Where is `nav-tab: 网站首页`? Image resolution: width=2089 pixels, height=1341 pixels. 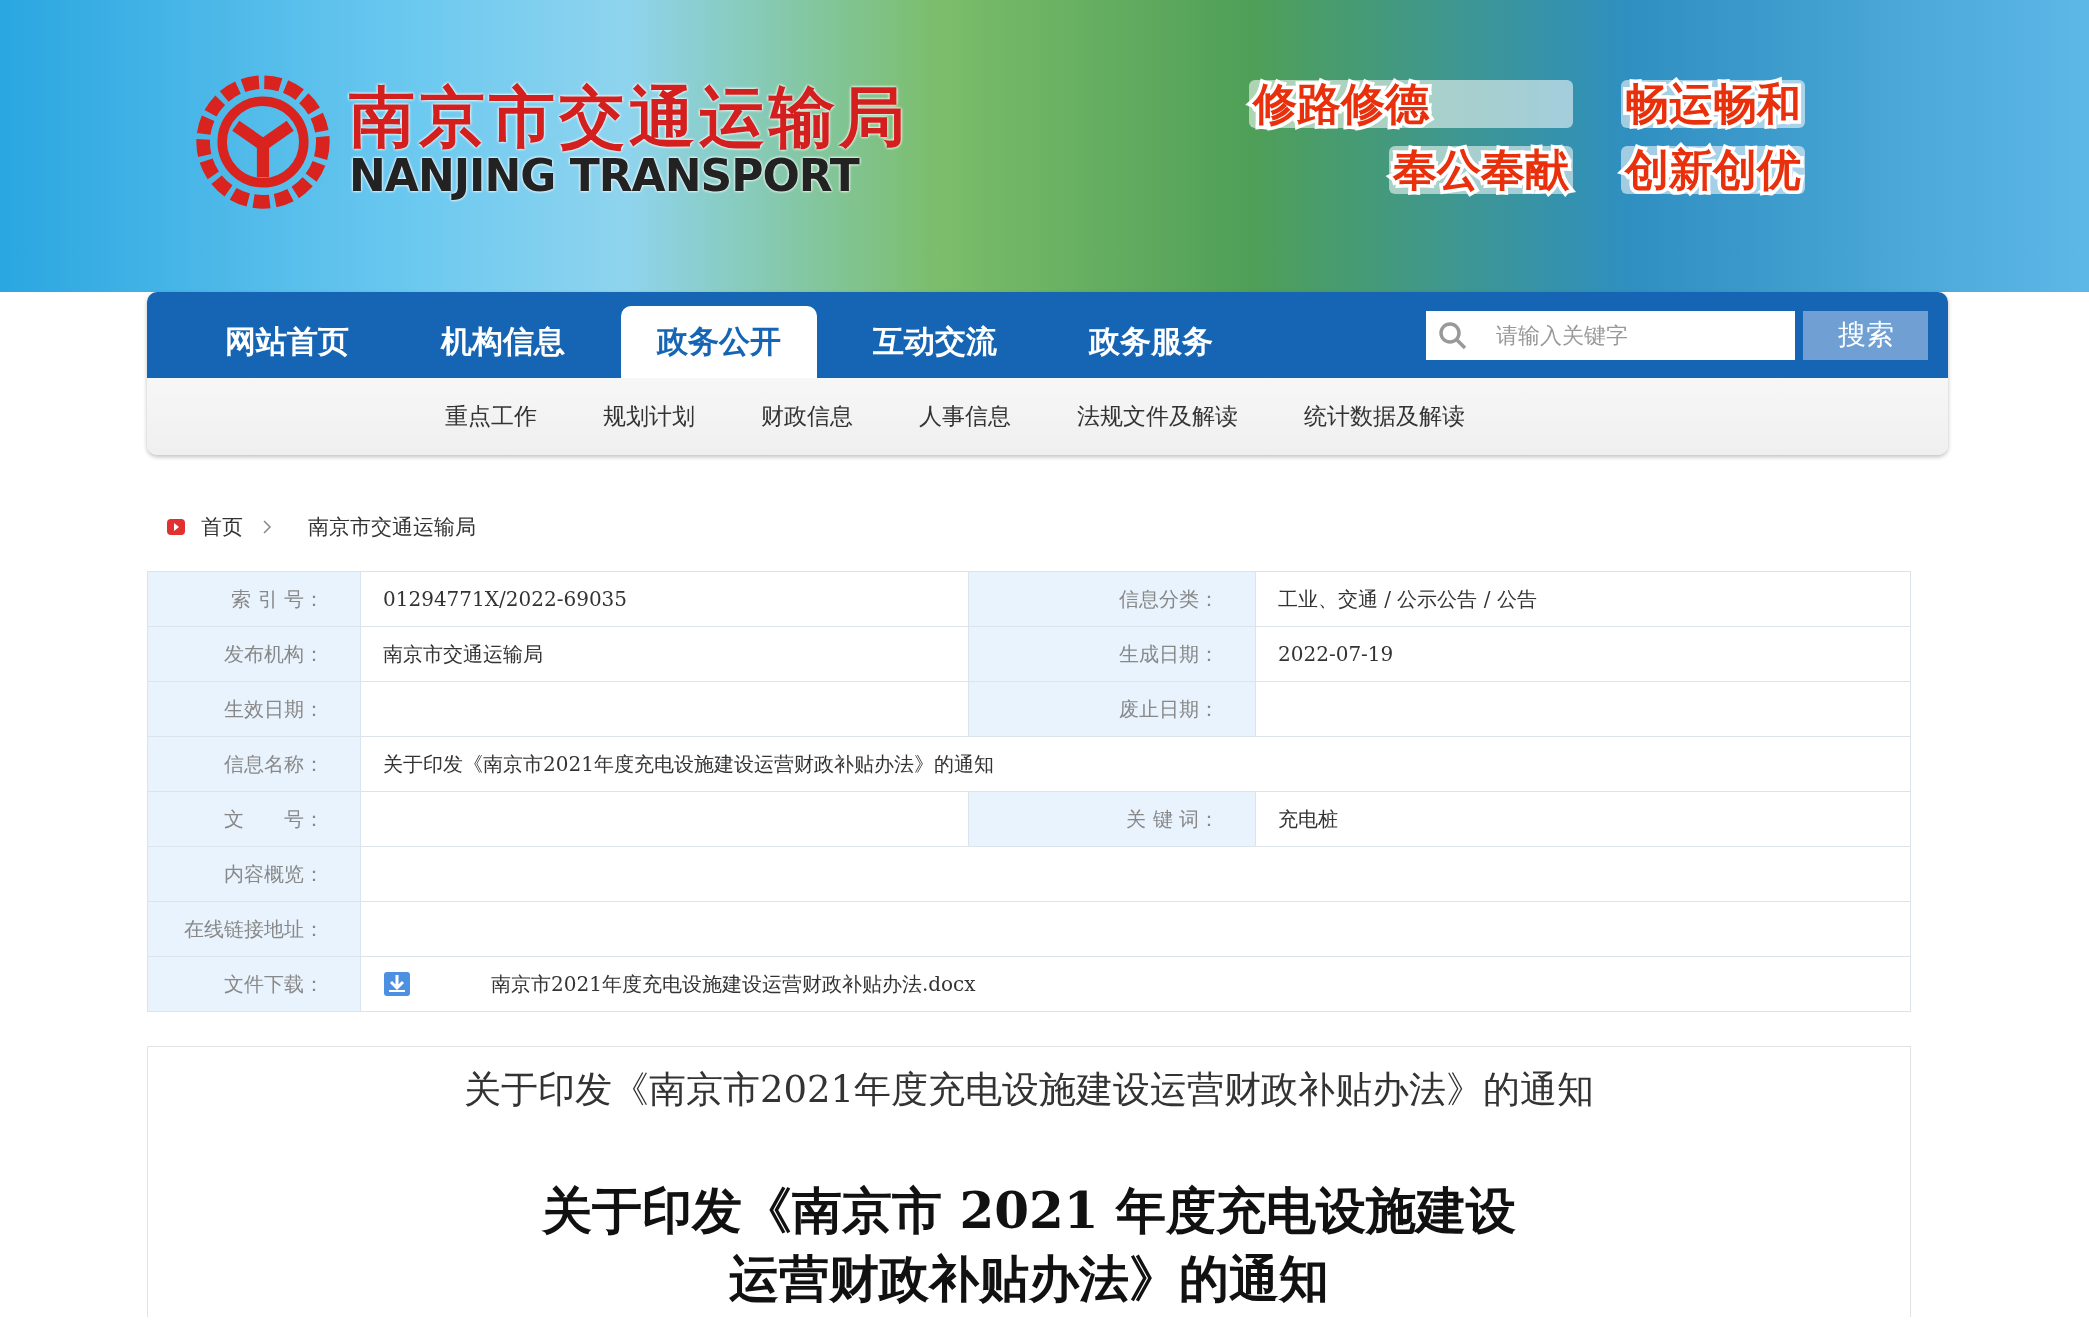 nav-tab: 网站首页 is located at coordinates (287, 342).